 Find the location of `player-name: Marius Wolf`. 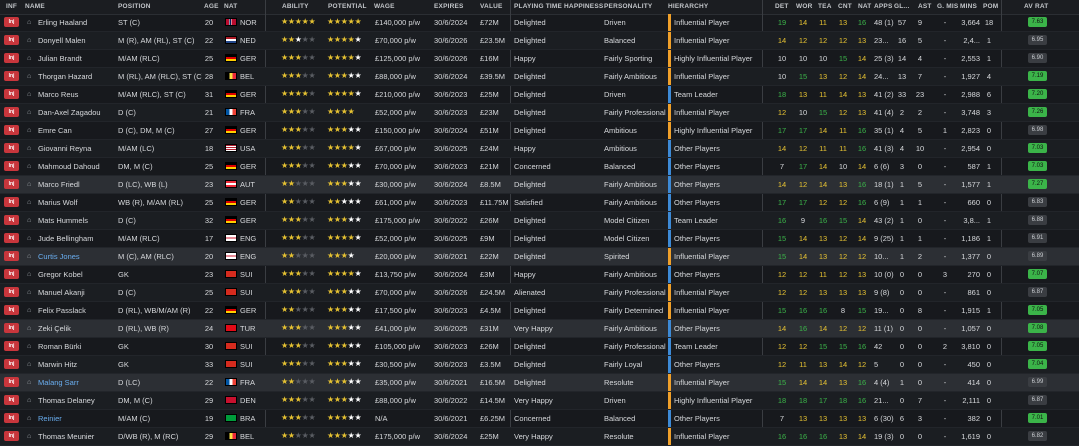

player-name: Marius Wolf is located at coordinates (77, 202).